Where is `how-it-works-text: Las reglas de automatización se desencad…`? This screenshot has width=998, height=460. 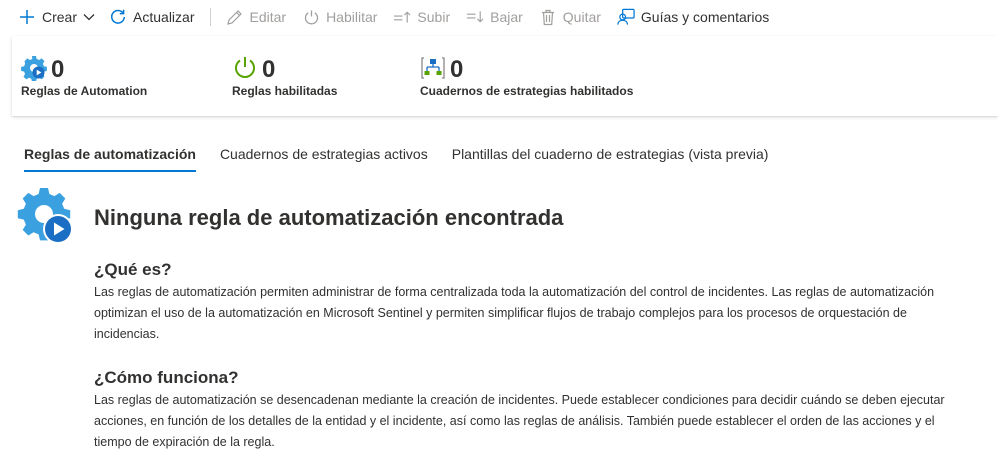
how-it-works-text: Las reglas de automatización se desencad… is located at coordinates (519, 421).